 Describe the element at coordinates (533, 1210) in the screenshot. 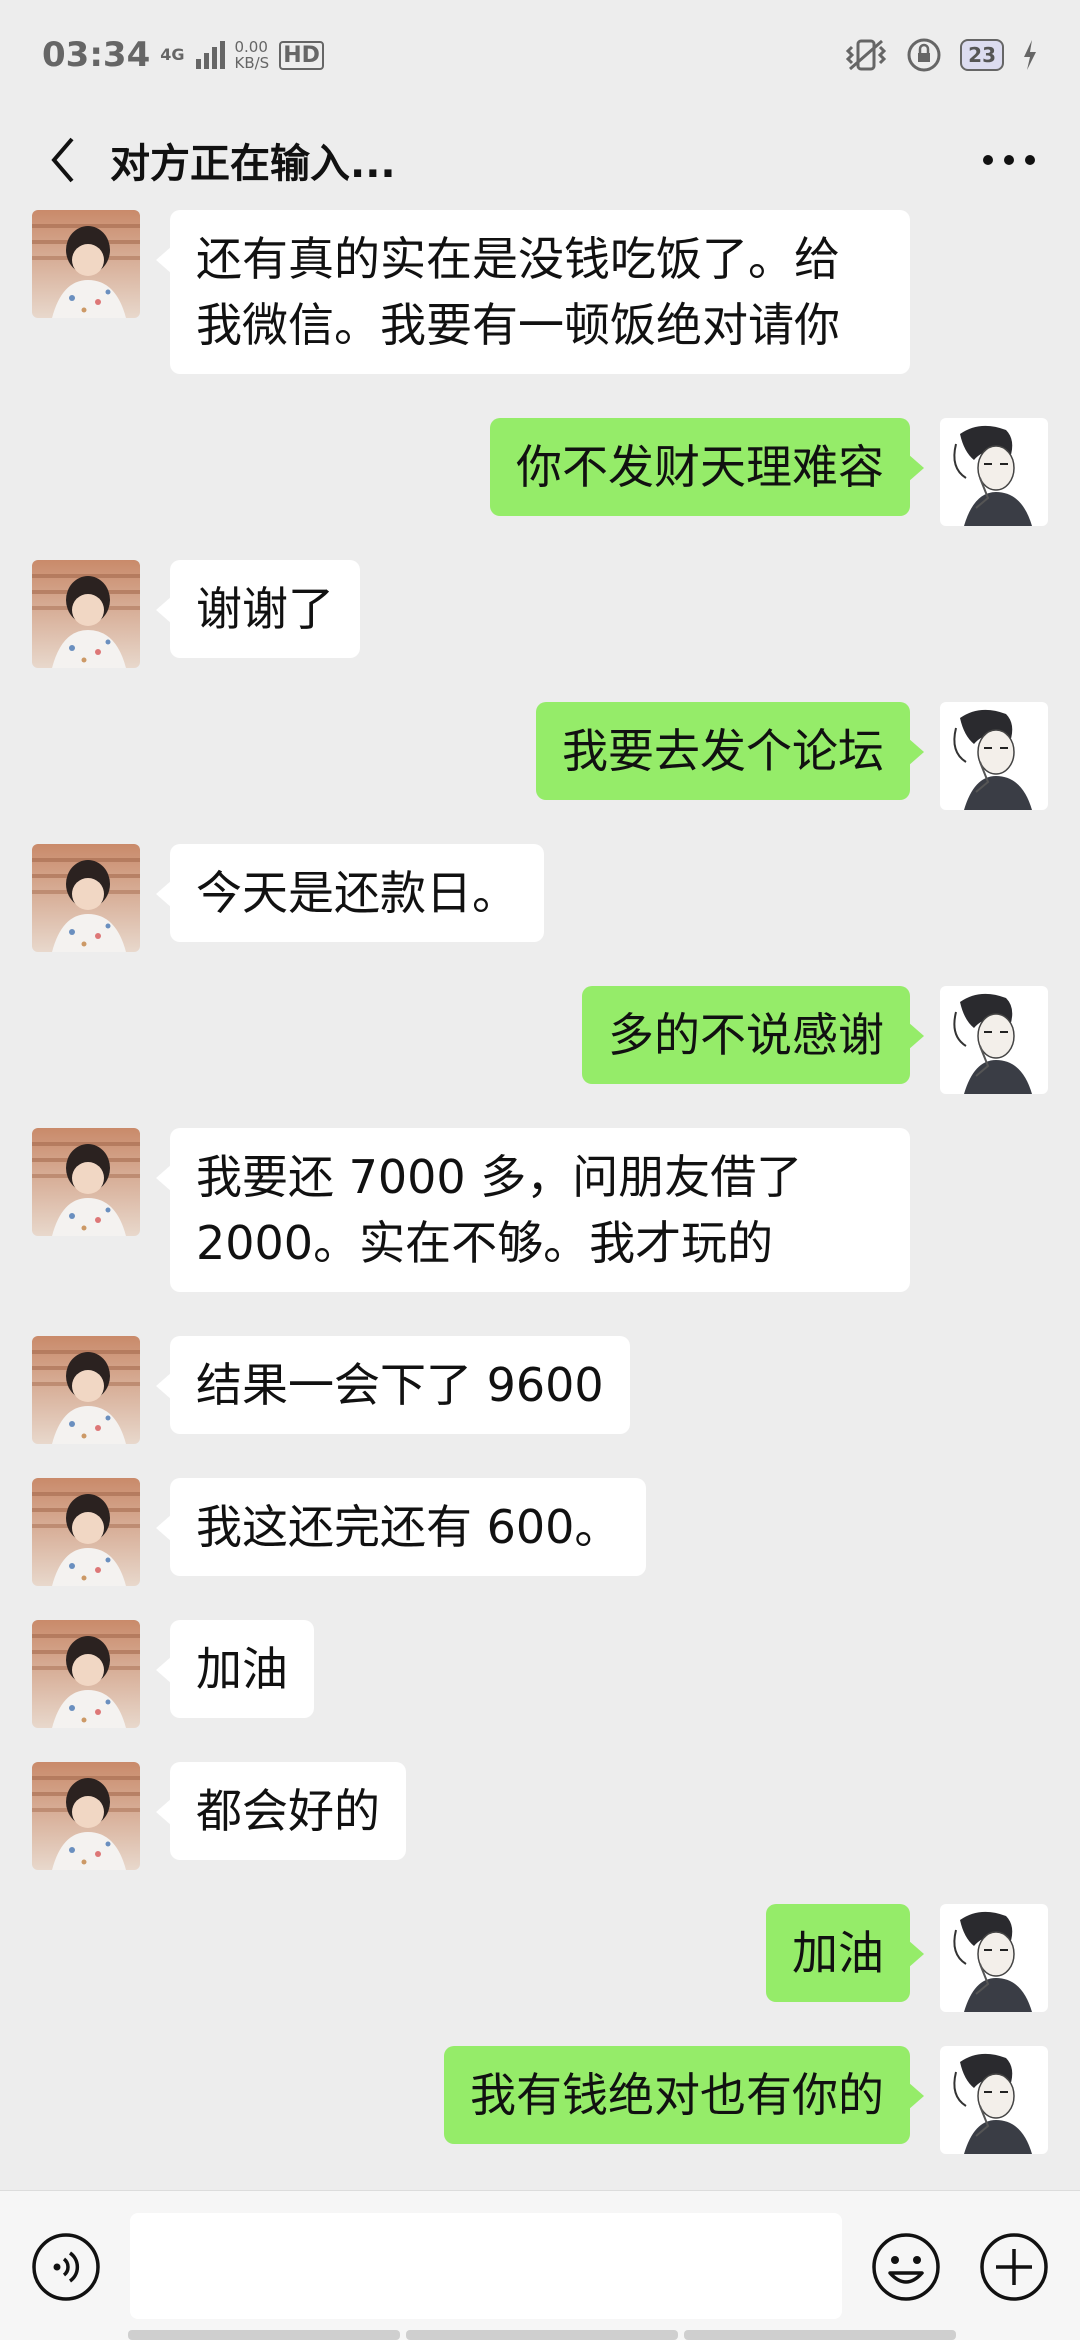

I see `message-bubble: 我要还 7000 多，问朋友借了 2000。实在不够。我才玩的` at that location.